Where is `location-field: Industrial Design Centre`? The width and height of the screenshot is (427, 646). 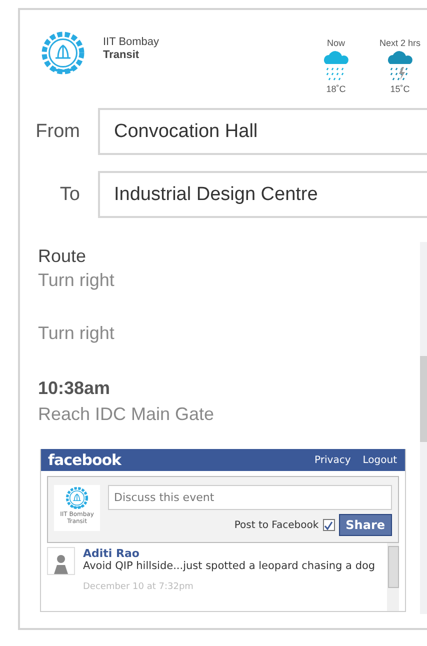
location-field: Industrial Design Centre is located at coordinates (262, 194).